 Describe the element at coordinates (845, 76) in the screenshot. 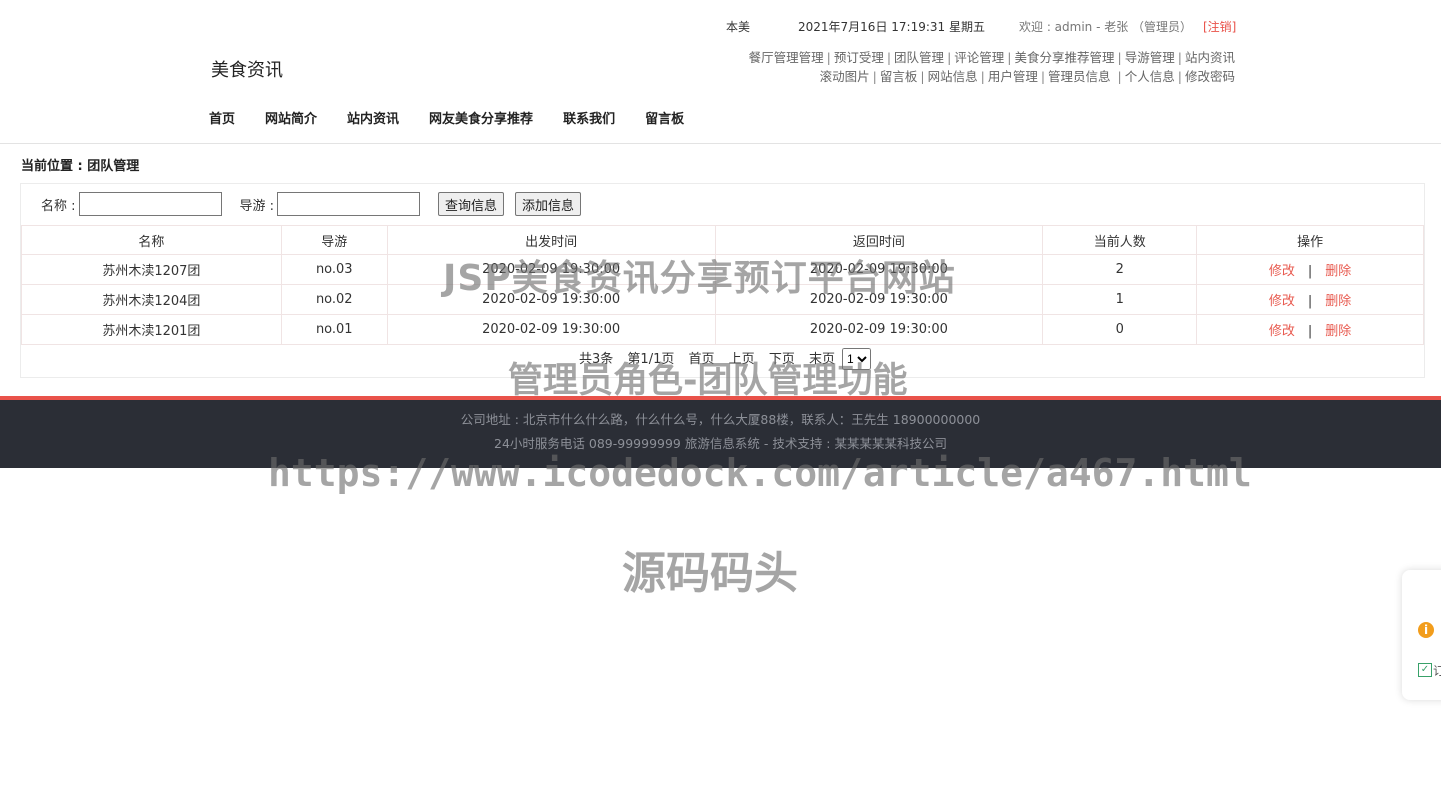

I see `admin-link-slides: 滚动图片` at that location.